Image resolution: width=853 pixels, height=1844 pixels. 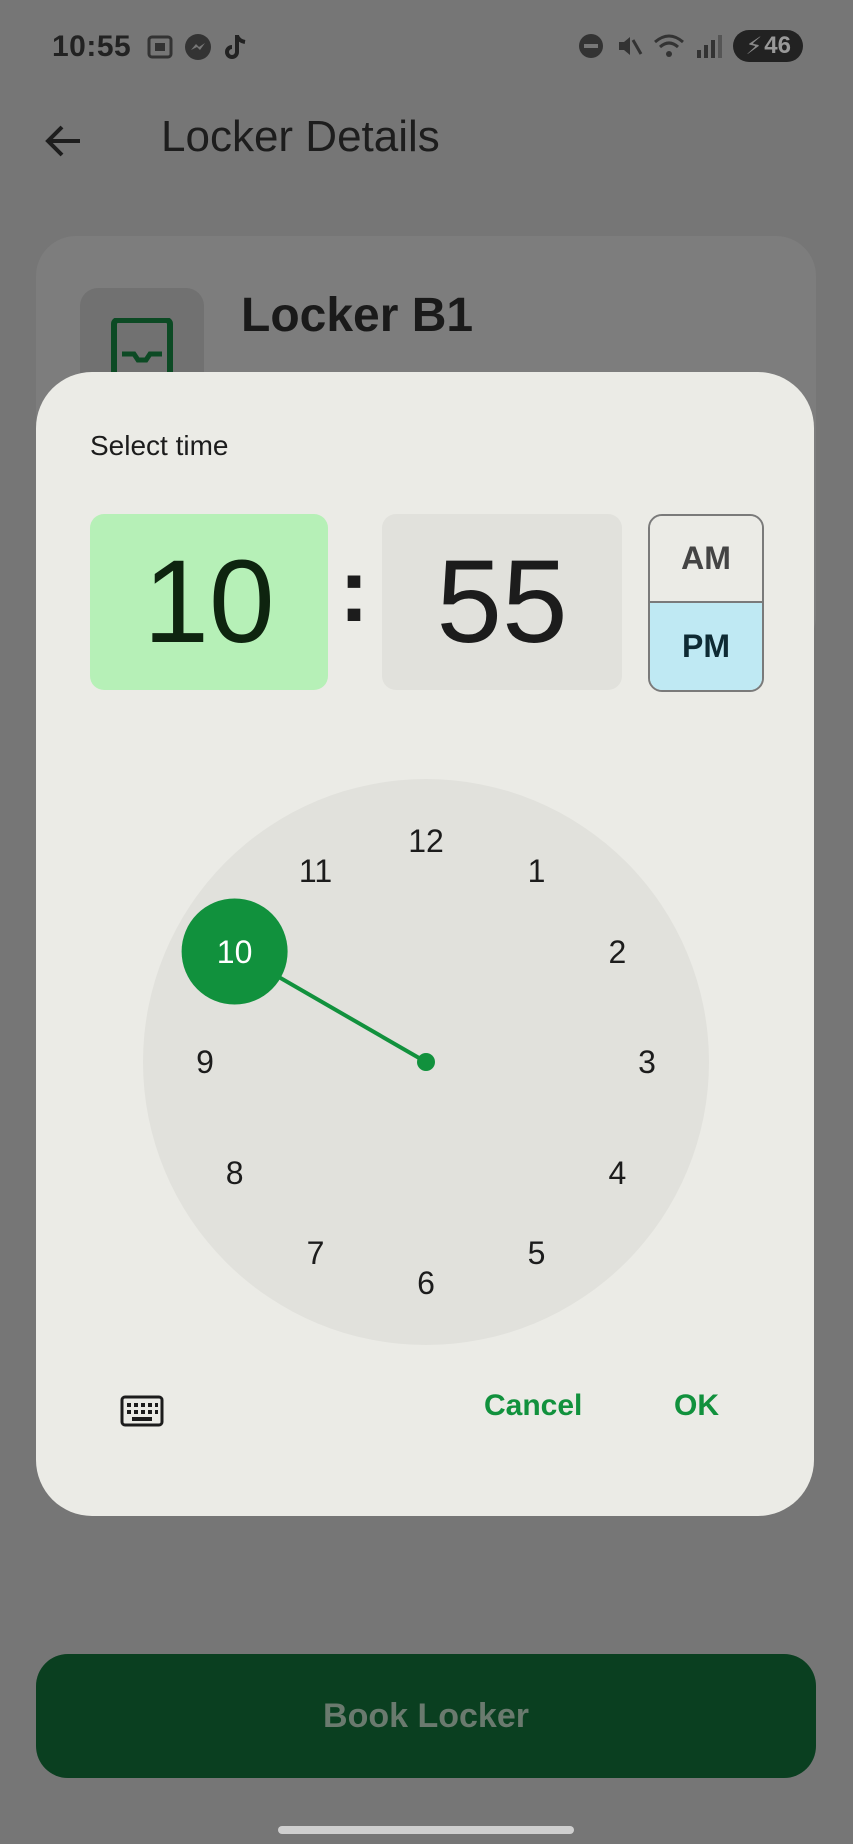 I want to click on status-time: 10:55, so click(x=92, y=46).